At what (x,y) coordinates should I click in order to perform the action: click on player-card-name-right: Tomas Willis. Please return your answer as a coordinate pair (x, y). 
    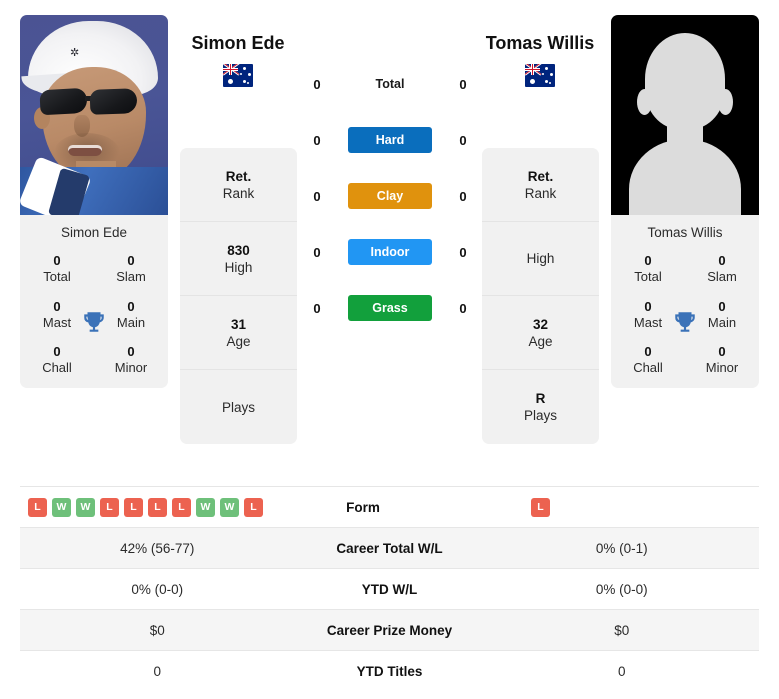
    Looking at the image, I should click on (685, 232).